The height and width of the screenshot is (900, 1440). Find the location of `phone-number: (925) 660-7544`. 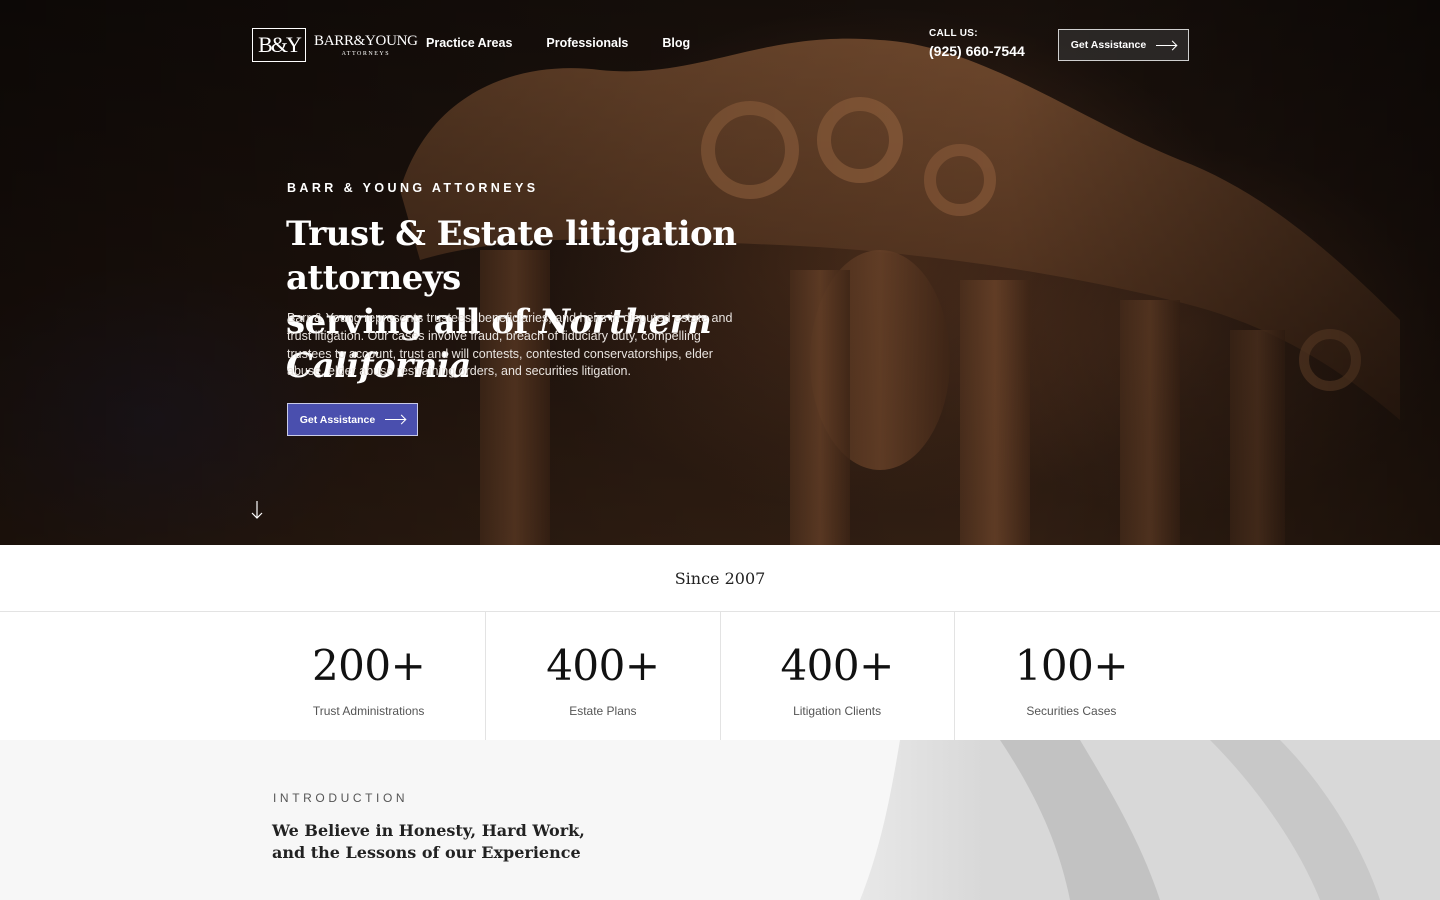

phone-number: (925) 660-7544 is located at coordinates (977, 51).